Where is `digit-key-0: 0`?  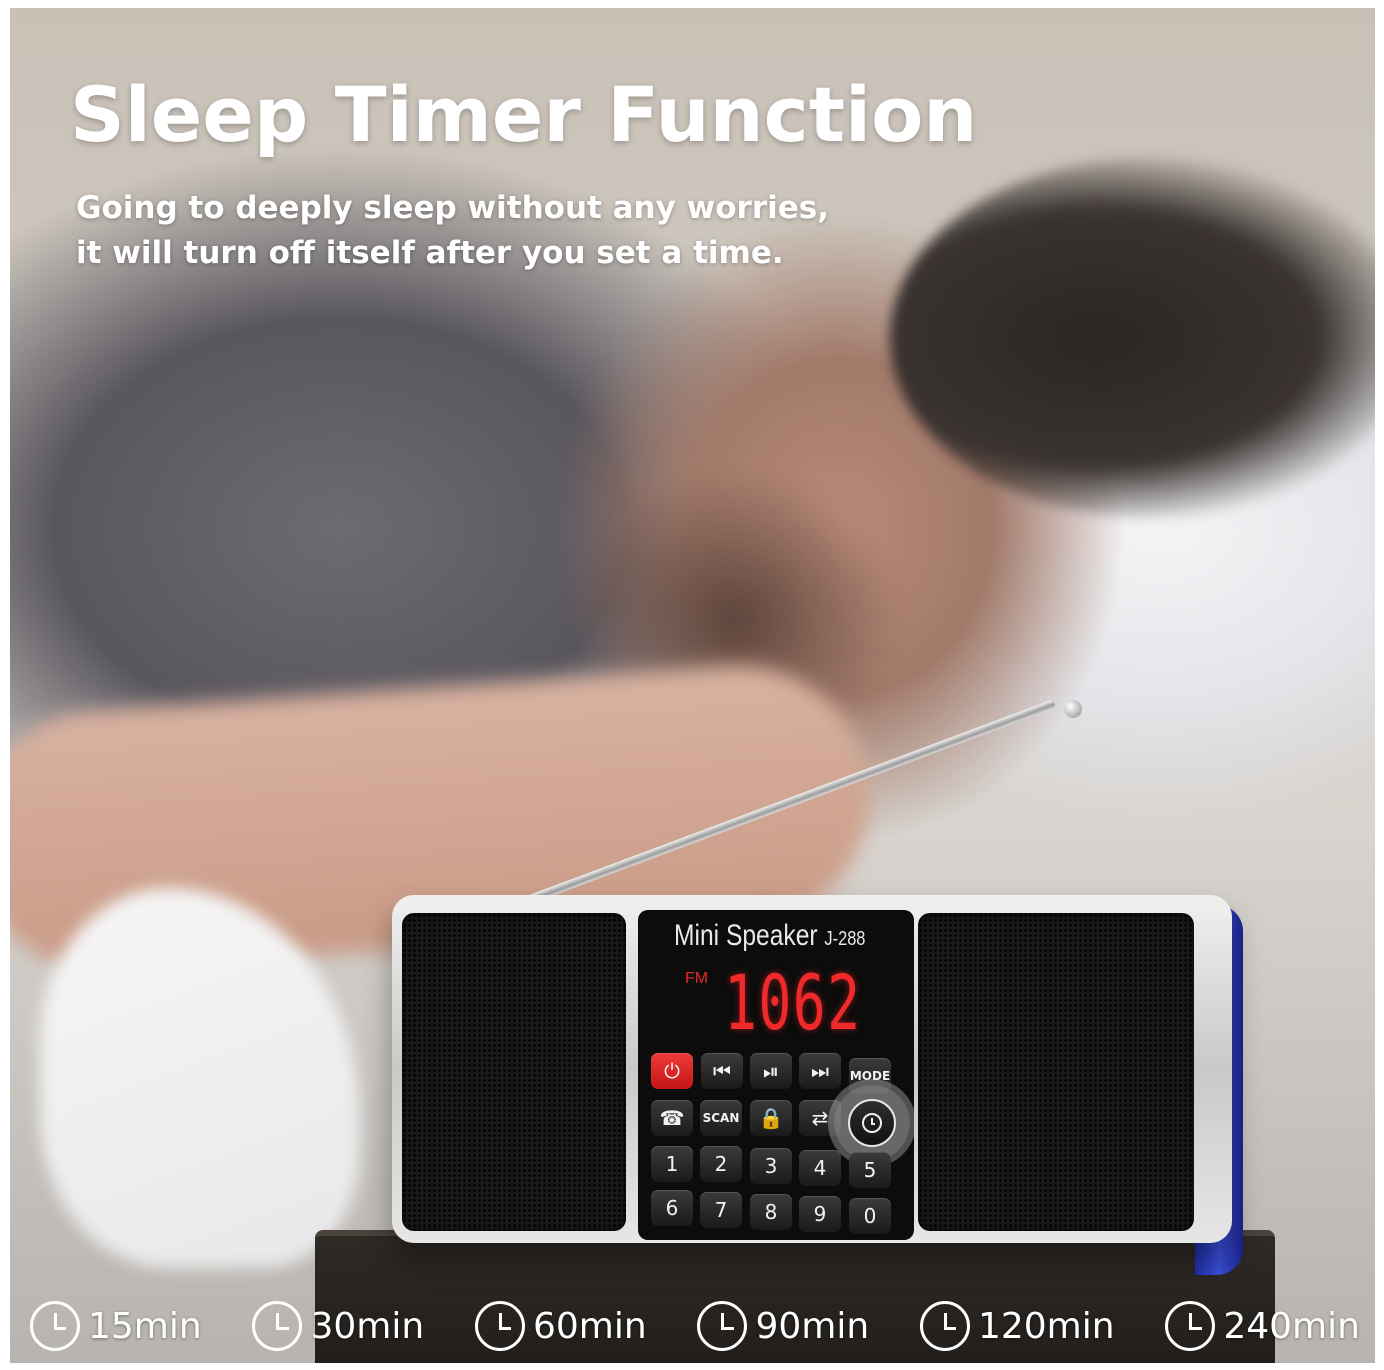 digit-key-0: 0 is located at coordinates (870, 1216).